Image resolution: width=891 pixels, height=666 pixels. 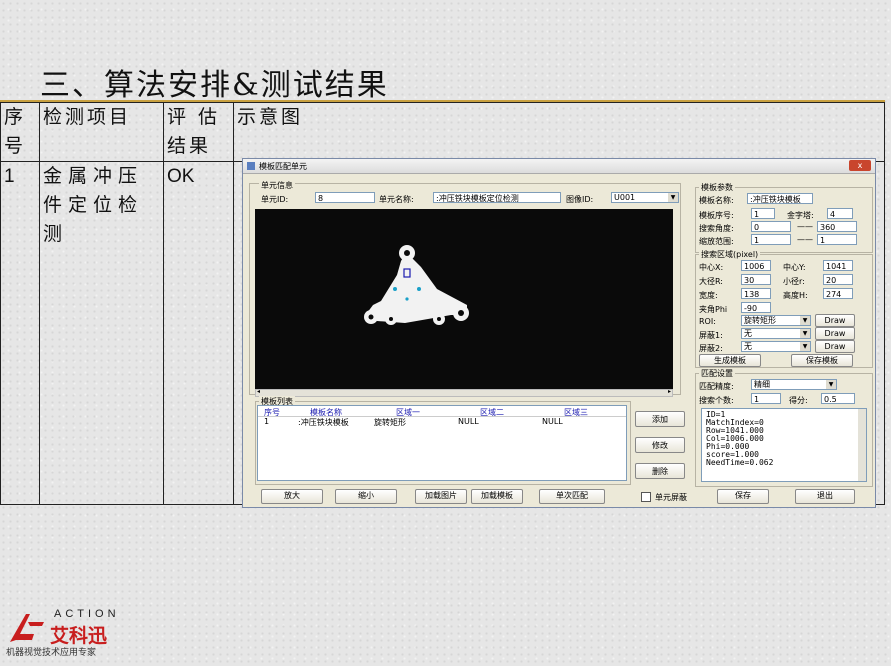 What do you see at coordinates (707, 321) in the screenshot?
I see `roi-label: ROI:` at bounding box center [707, 321].